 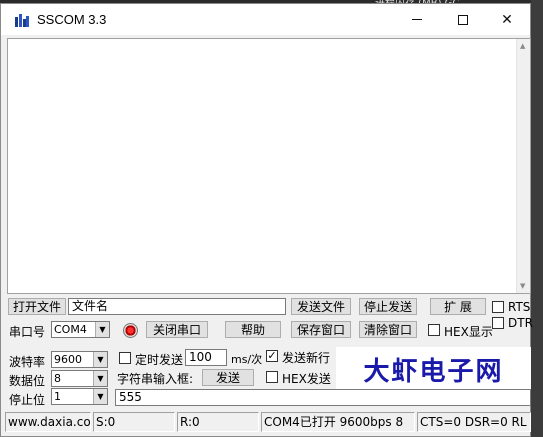 What do you see at coordinates (523, 166) in the screenshot?
I see `receive-scrollbar: ▲ ▼` at bounding box center [523, 166].